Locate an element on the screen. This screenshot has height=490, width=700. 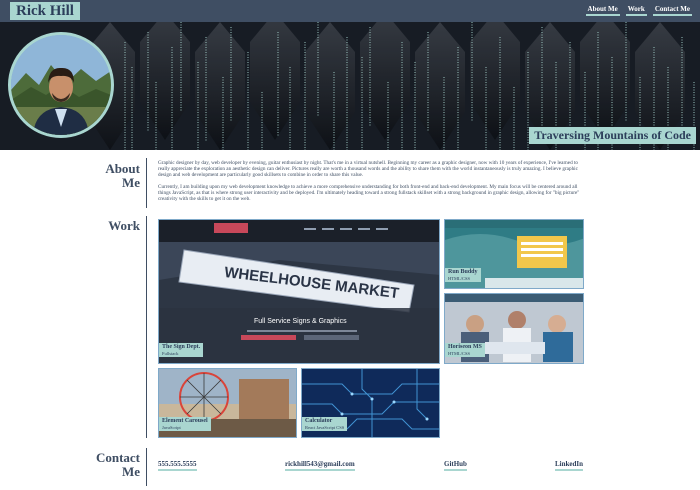
project-label: The Sign Dept. Fullstack is located at coordinates (181, 350).